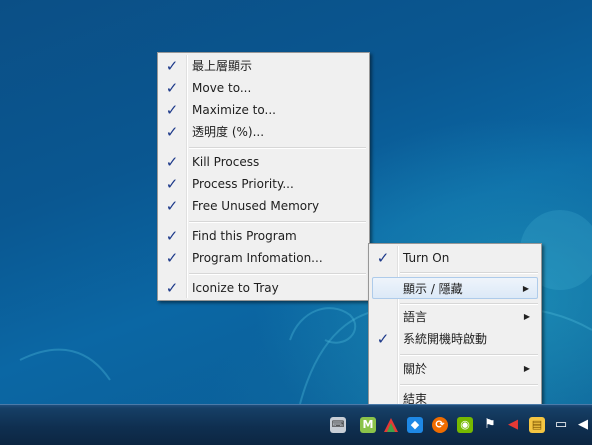 Image resolution: width=592 pixels, height=445 pixels. I want to click on menu-item-kill-process: ✓ Kill Process, so click(263, 162).